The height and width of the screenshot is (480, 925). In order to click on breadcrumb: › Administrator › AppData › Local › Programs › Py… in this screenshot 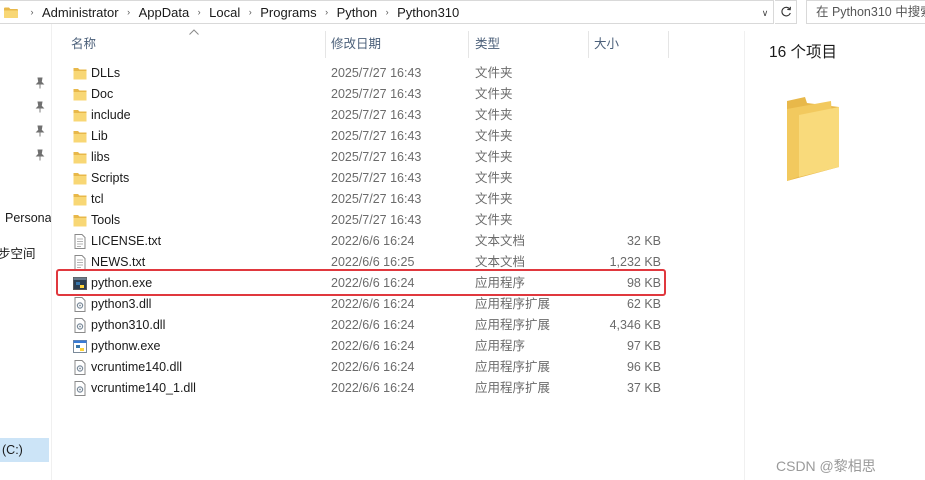, I will do `click(242, 12)`.